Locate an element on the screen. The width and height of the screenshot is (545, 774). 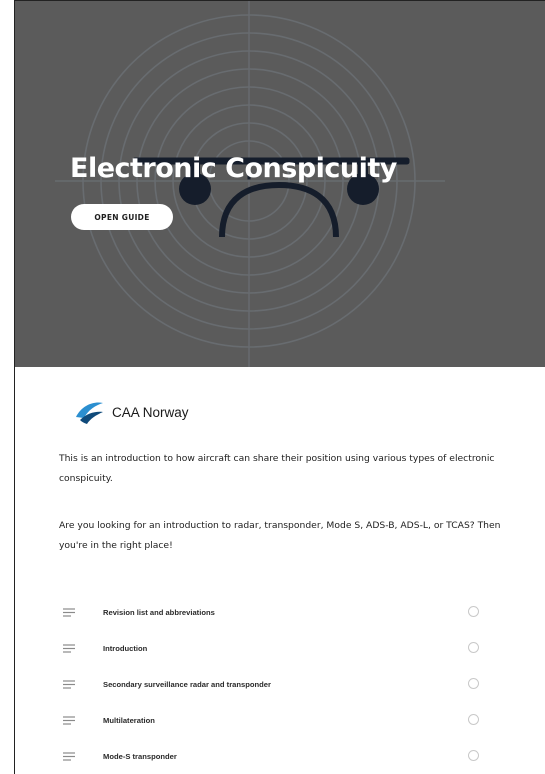
open-guide-button: OPEN GUIDE is located at coordinates (122, 217).